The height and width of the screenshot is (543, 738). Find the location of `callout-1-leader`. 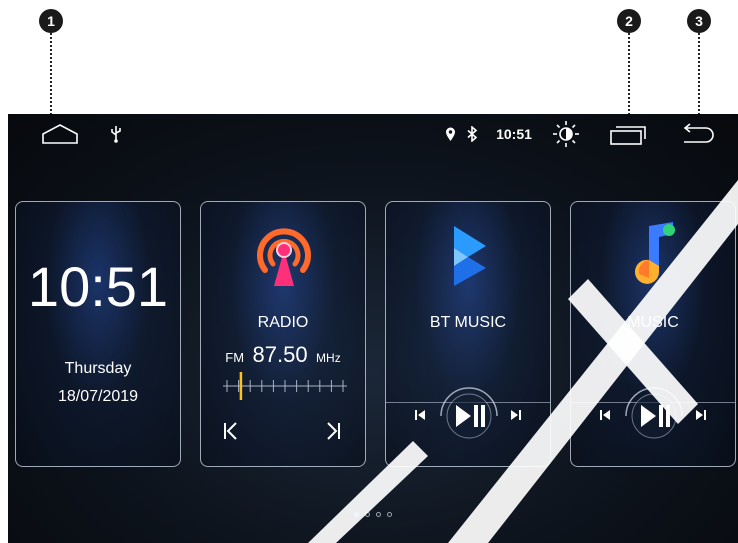

callout-1-leader is located at coordinates (51, 74).